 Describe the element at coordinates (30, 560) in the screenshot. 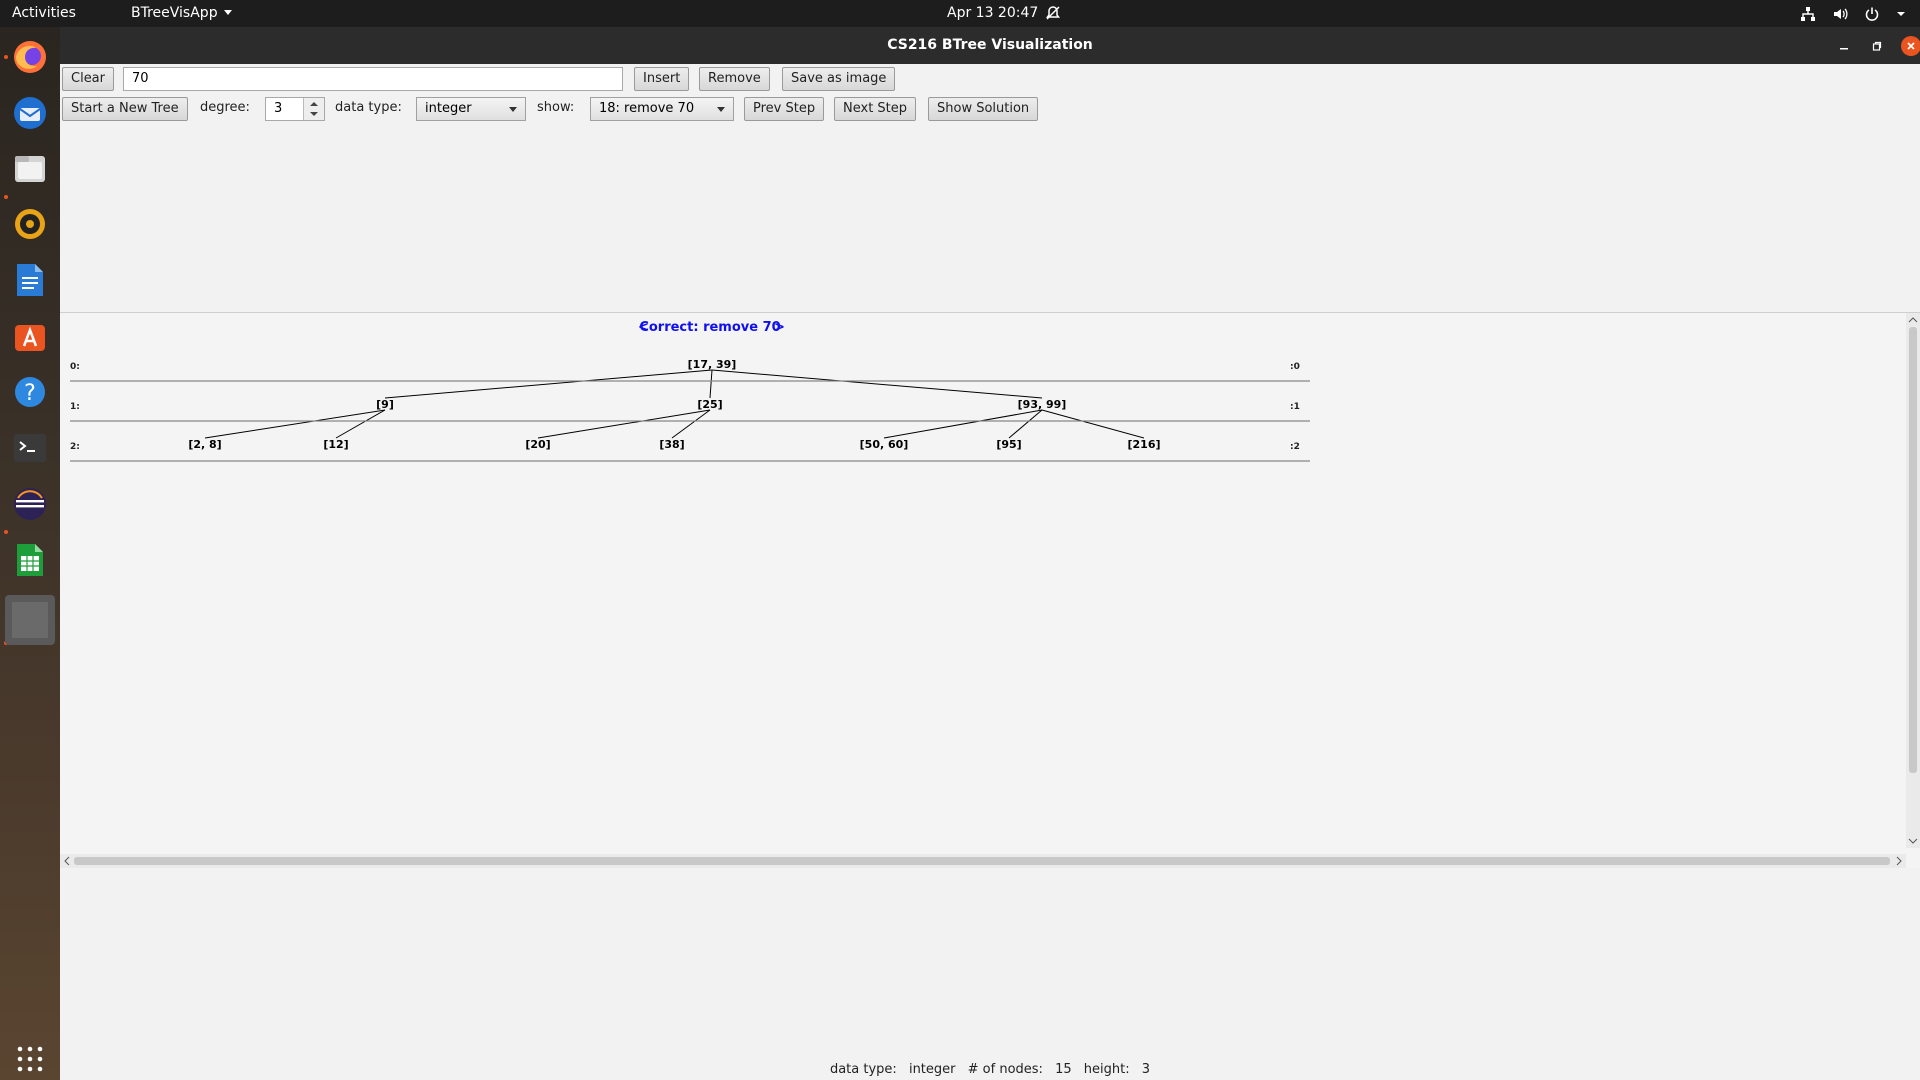

I see `calc-icon` at that location.